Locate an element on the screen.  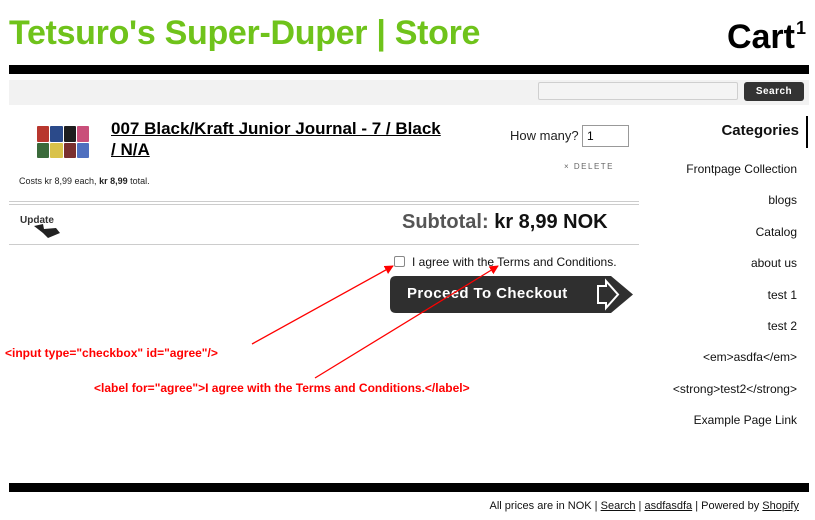
subtotal-value: kr 8,99 NOK is located at coordinates (551, 222).